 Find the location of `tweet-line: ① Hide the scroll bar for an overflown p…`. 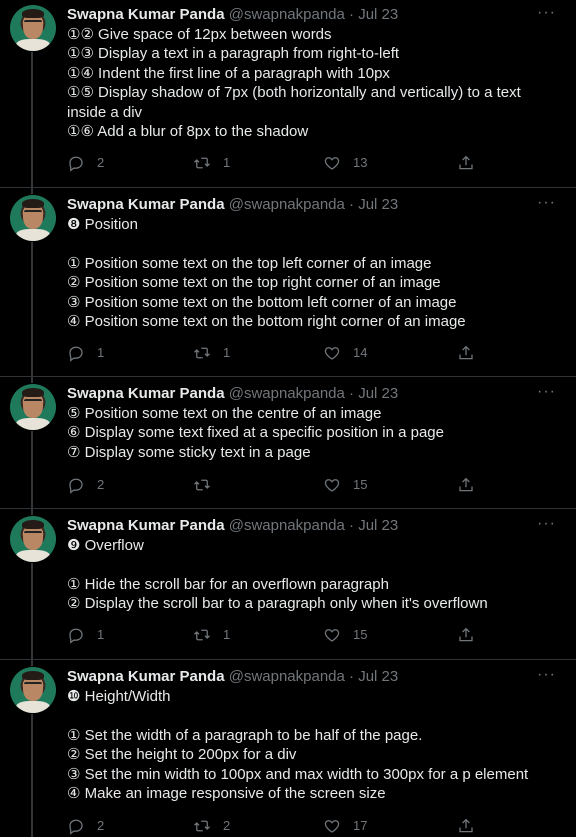

tweet-line: ① Hide the scroll bar for an overflown p… is located at coordinates (228, 584).